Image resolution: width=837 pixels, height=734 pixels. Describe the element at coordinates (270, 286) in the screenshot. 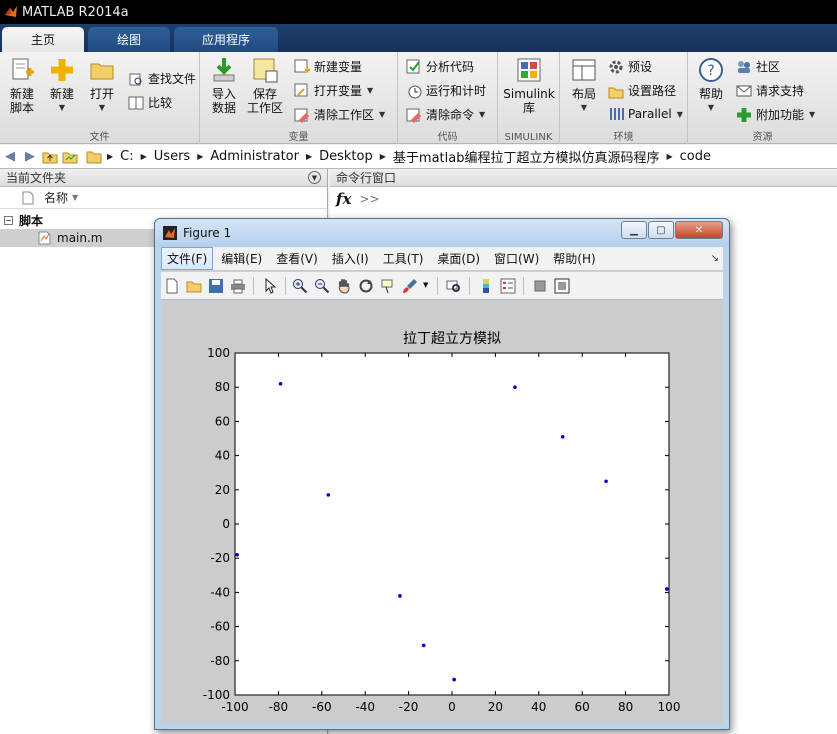

I see `edit-plot-button` at that location.